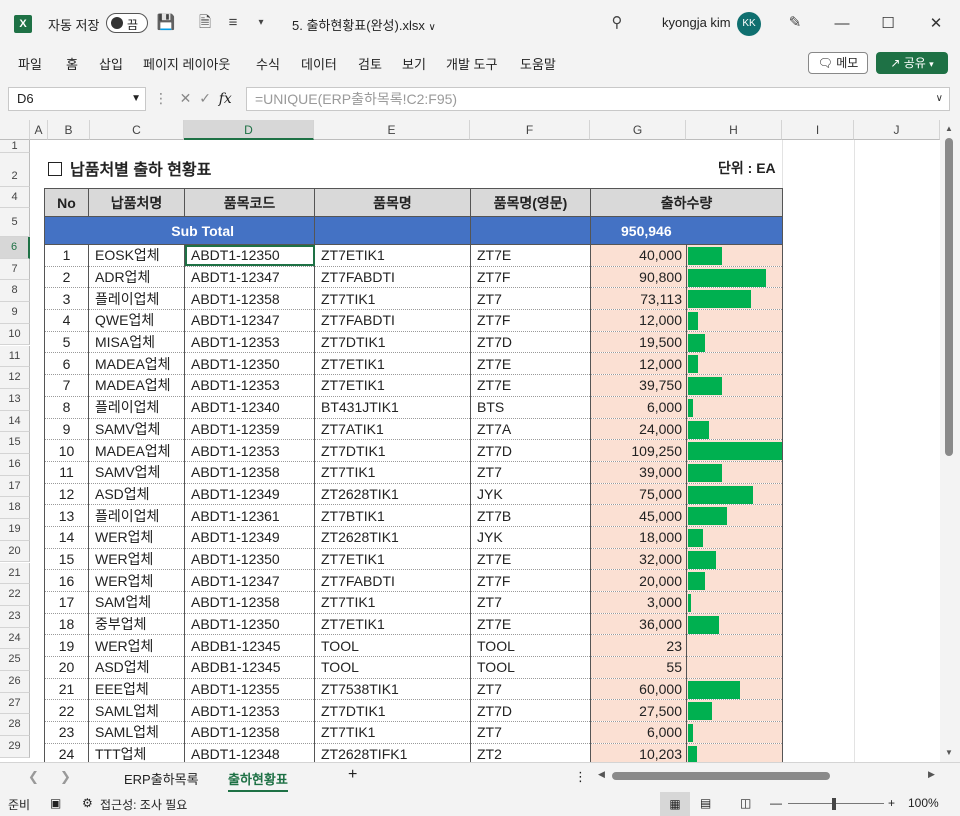 This screenshot has height=816, width=960. I want to click on prev-sheet-icon: ❮, so click(33, 777).